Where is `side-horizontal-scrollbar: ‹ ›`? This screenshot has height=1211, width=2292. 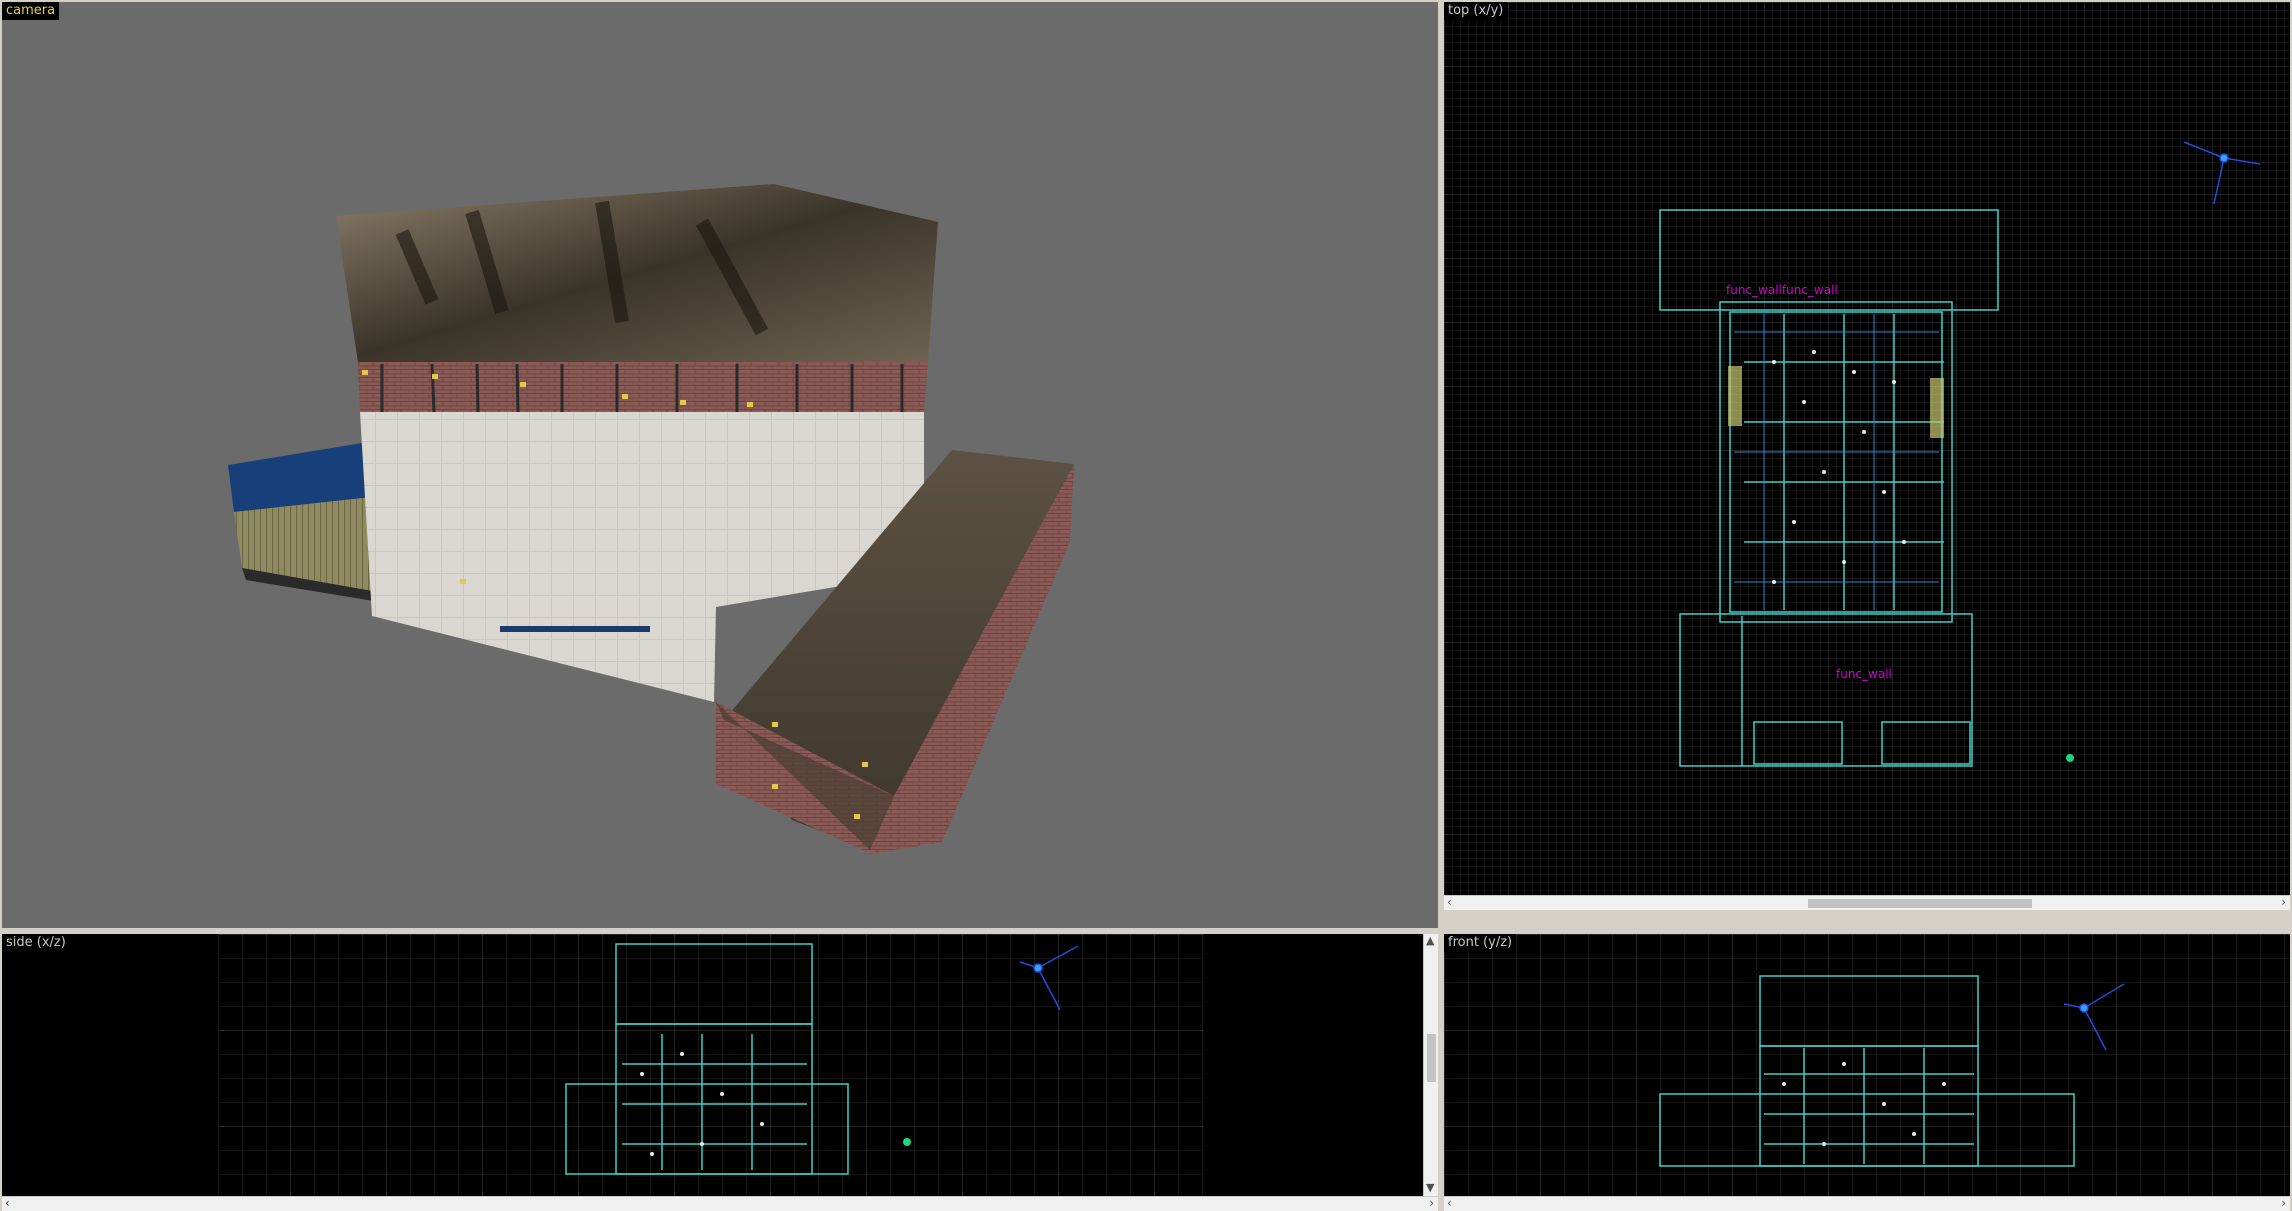 side-horizontal-scrollbar: ‹ › is located at coordinates (720, 1203).